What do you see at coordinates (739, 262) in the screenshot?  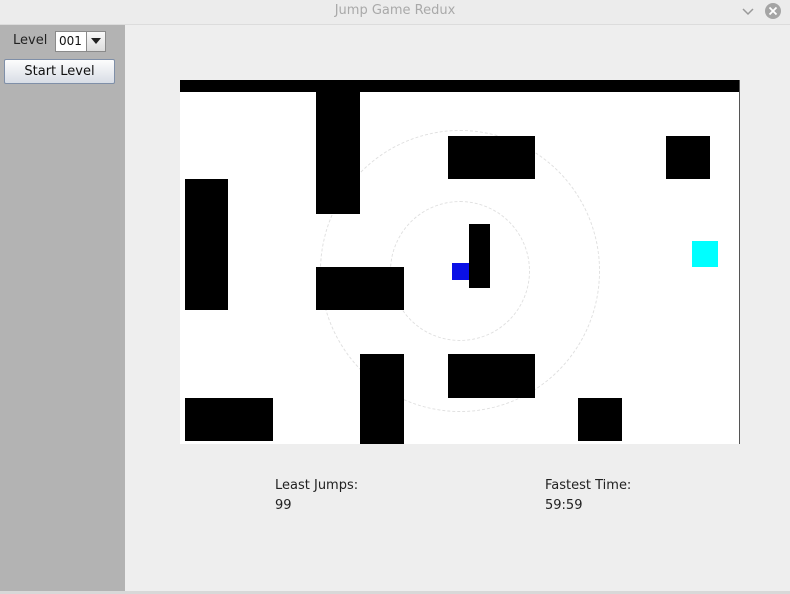 I see `board-edge` at bounding box center [739, 262].